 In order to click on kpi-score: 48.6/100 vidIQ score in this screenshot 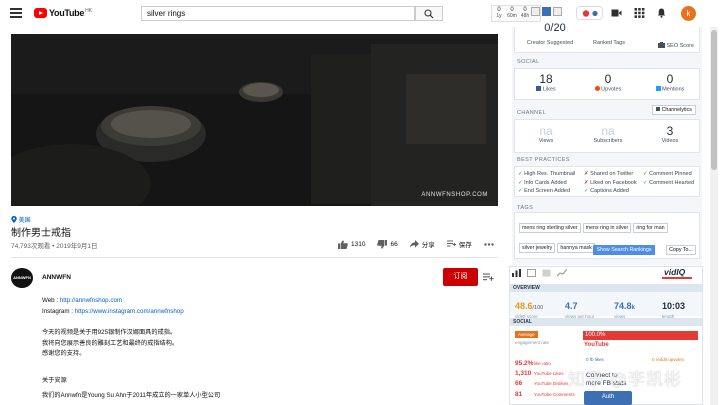, I will do `click(529, 310)`.